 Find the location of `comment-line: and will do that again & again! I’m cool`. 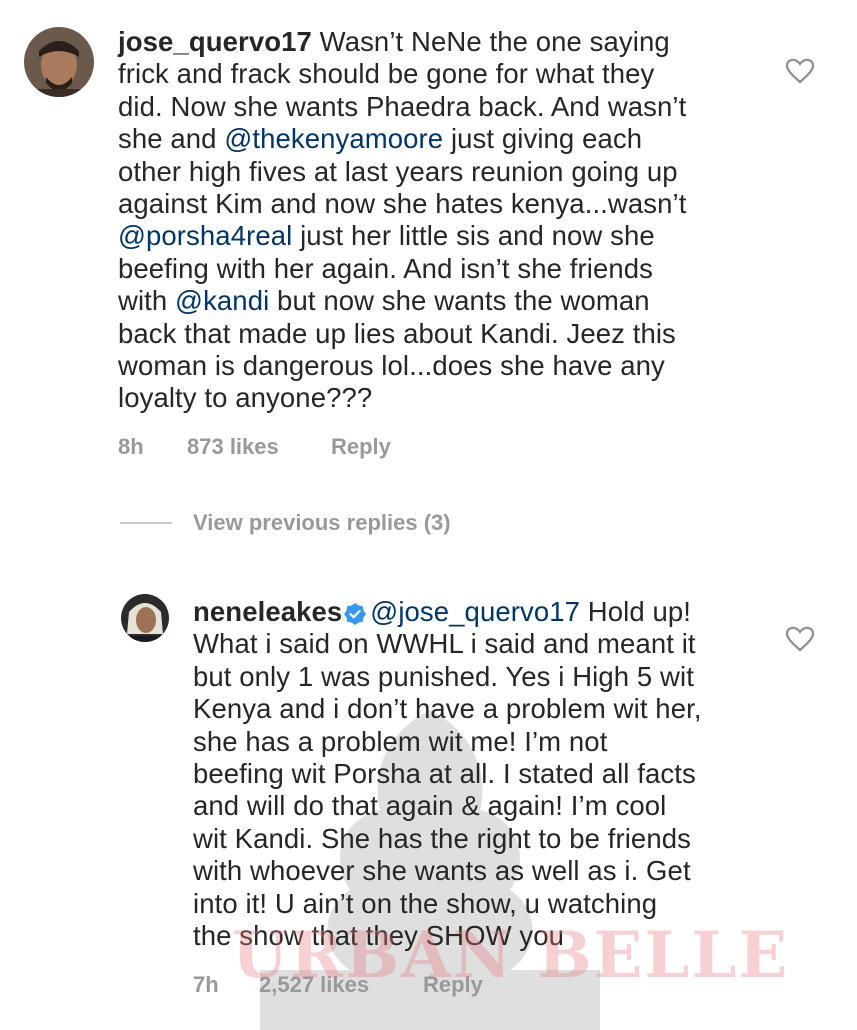

comment-line: and will do that again & again! I’m cool is located at coordinates (493, 806).